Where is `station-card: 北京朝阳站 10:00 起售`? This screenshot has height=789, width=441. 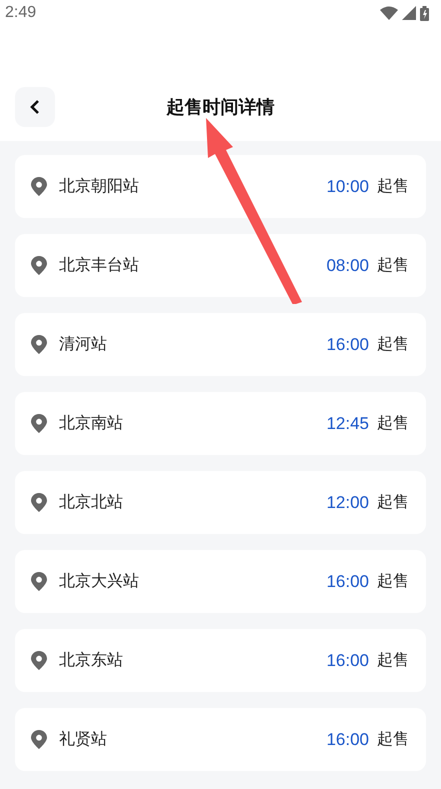 station-card: 北京朝阳站 10:00 起售 is located at coordinates (220, 186).